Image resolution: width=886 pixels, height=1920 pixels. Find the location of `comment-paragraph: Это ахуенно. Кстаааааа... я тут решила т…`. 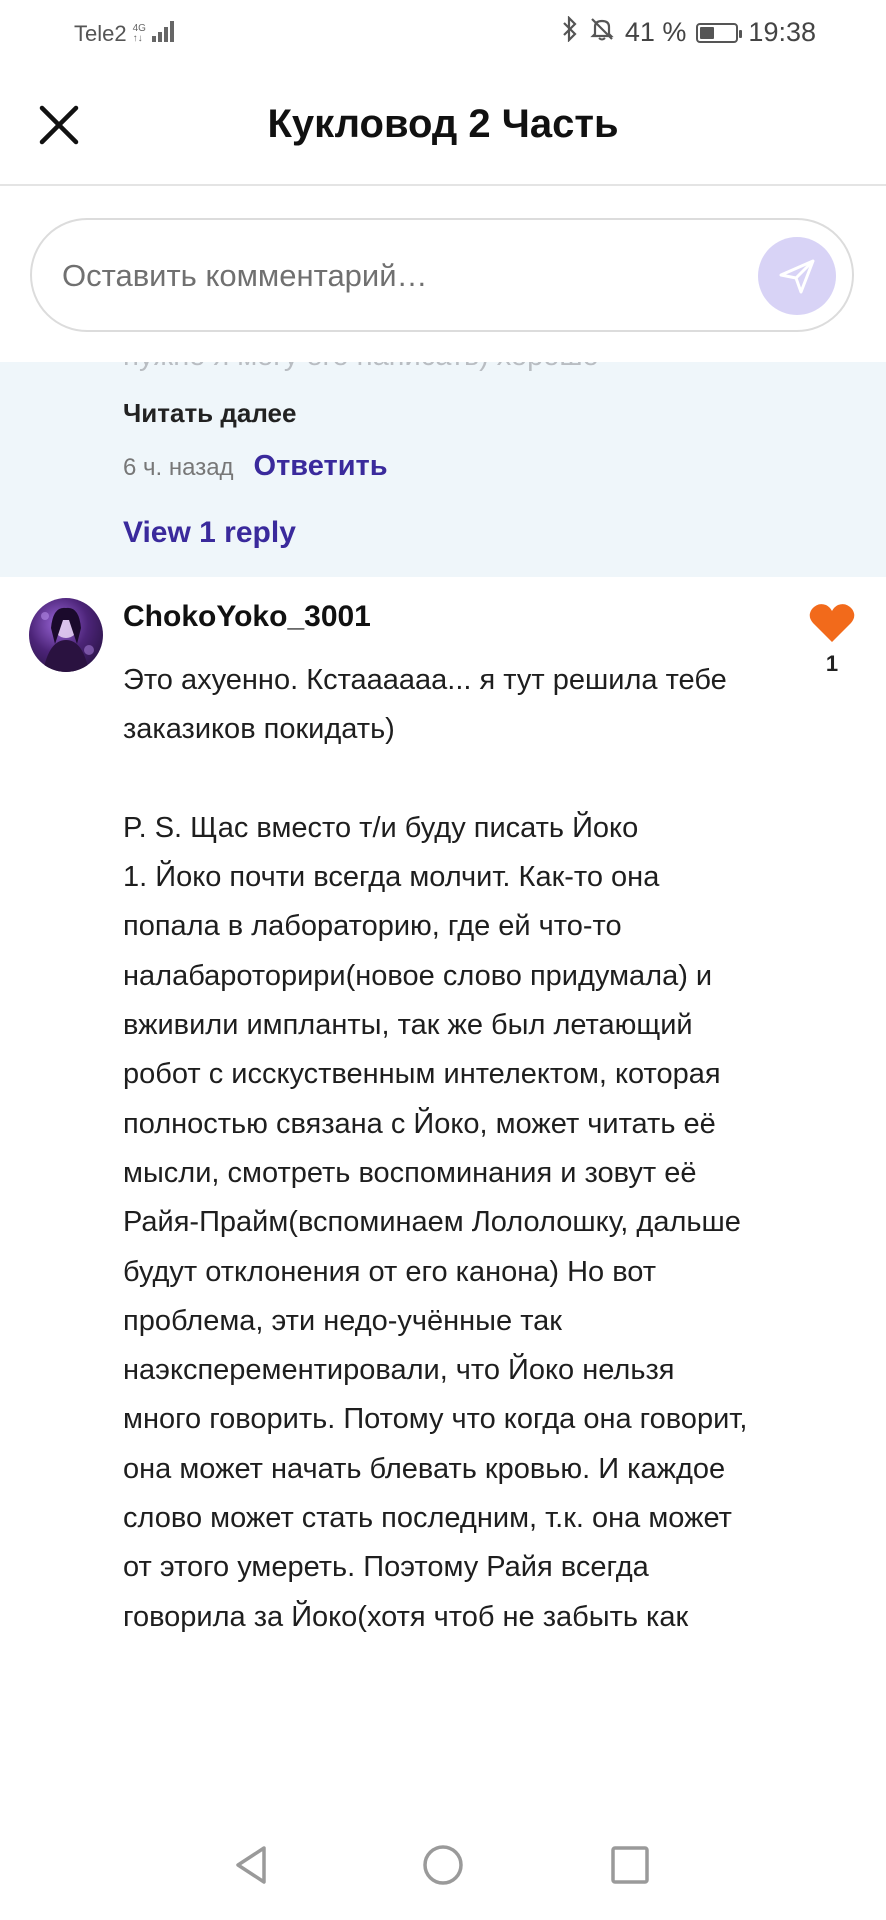

comment-paragraph: Это ахуенно. Кстаааааа... я тут решила т… is located at coordinates (425, 705).